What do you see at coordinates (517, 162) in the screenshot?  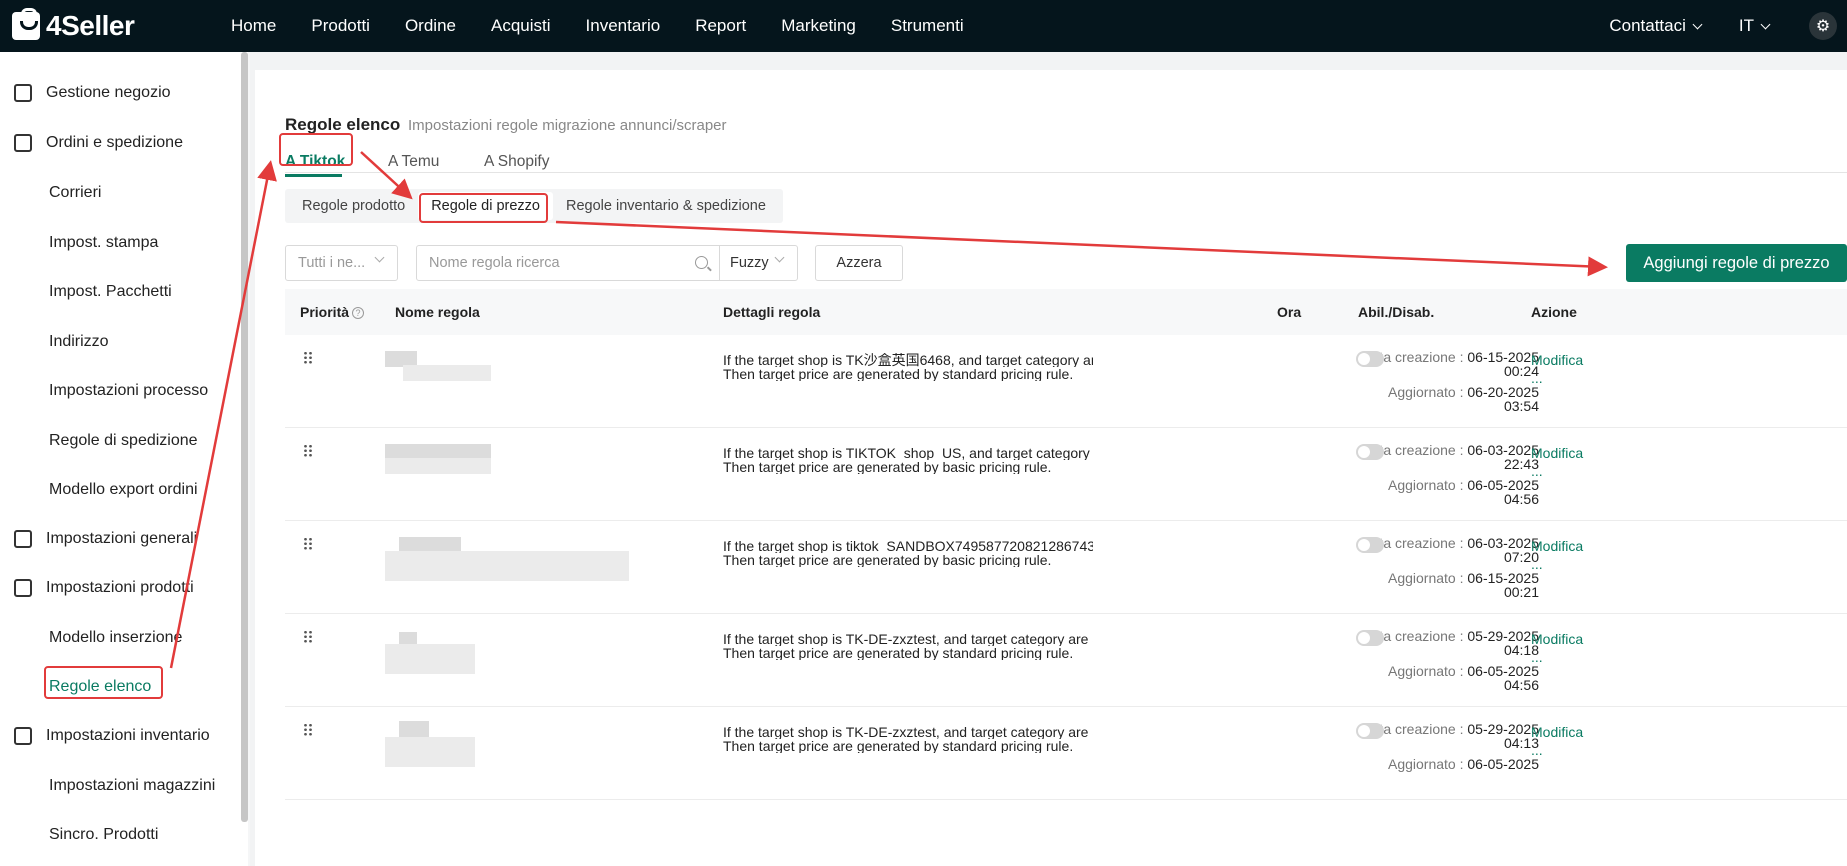 I see `tab-shopify: A Shopify` at bounding box center [517, 162].